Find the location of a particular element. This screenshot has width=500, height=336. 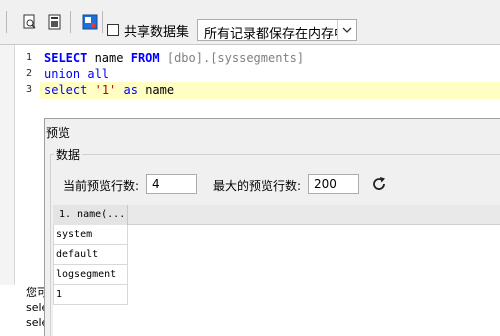

max-rows-value: 200 is located at coordinates (325, 184).